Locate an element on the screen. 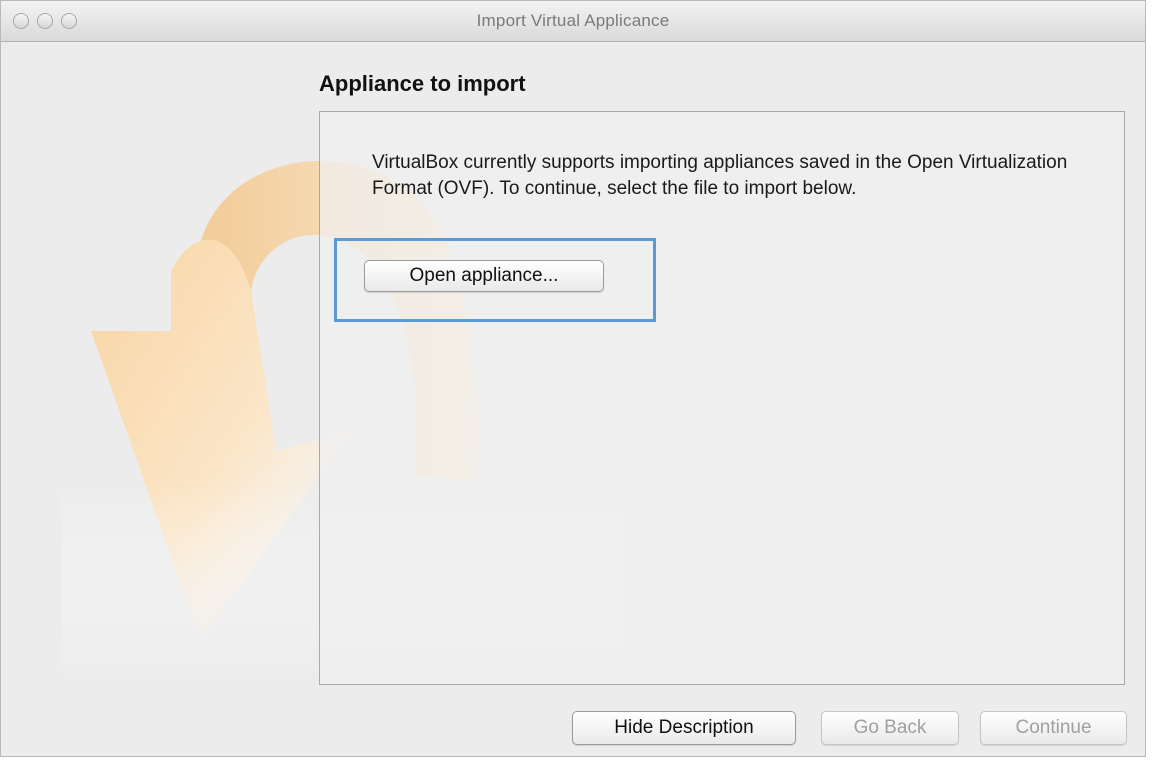  title-bar: Import Virtual Applicance is located at coordinates (573, 21).